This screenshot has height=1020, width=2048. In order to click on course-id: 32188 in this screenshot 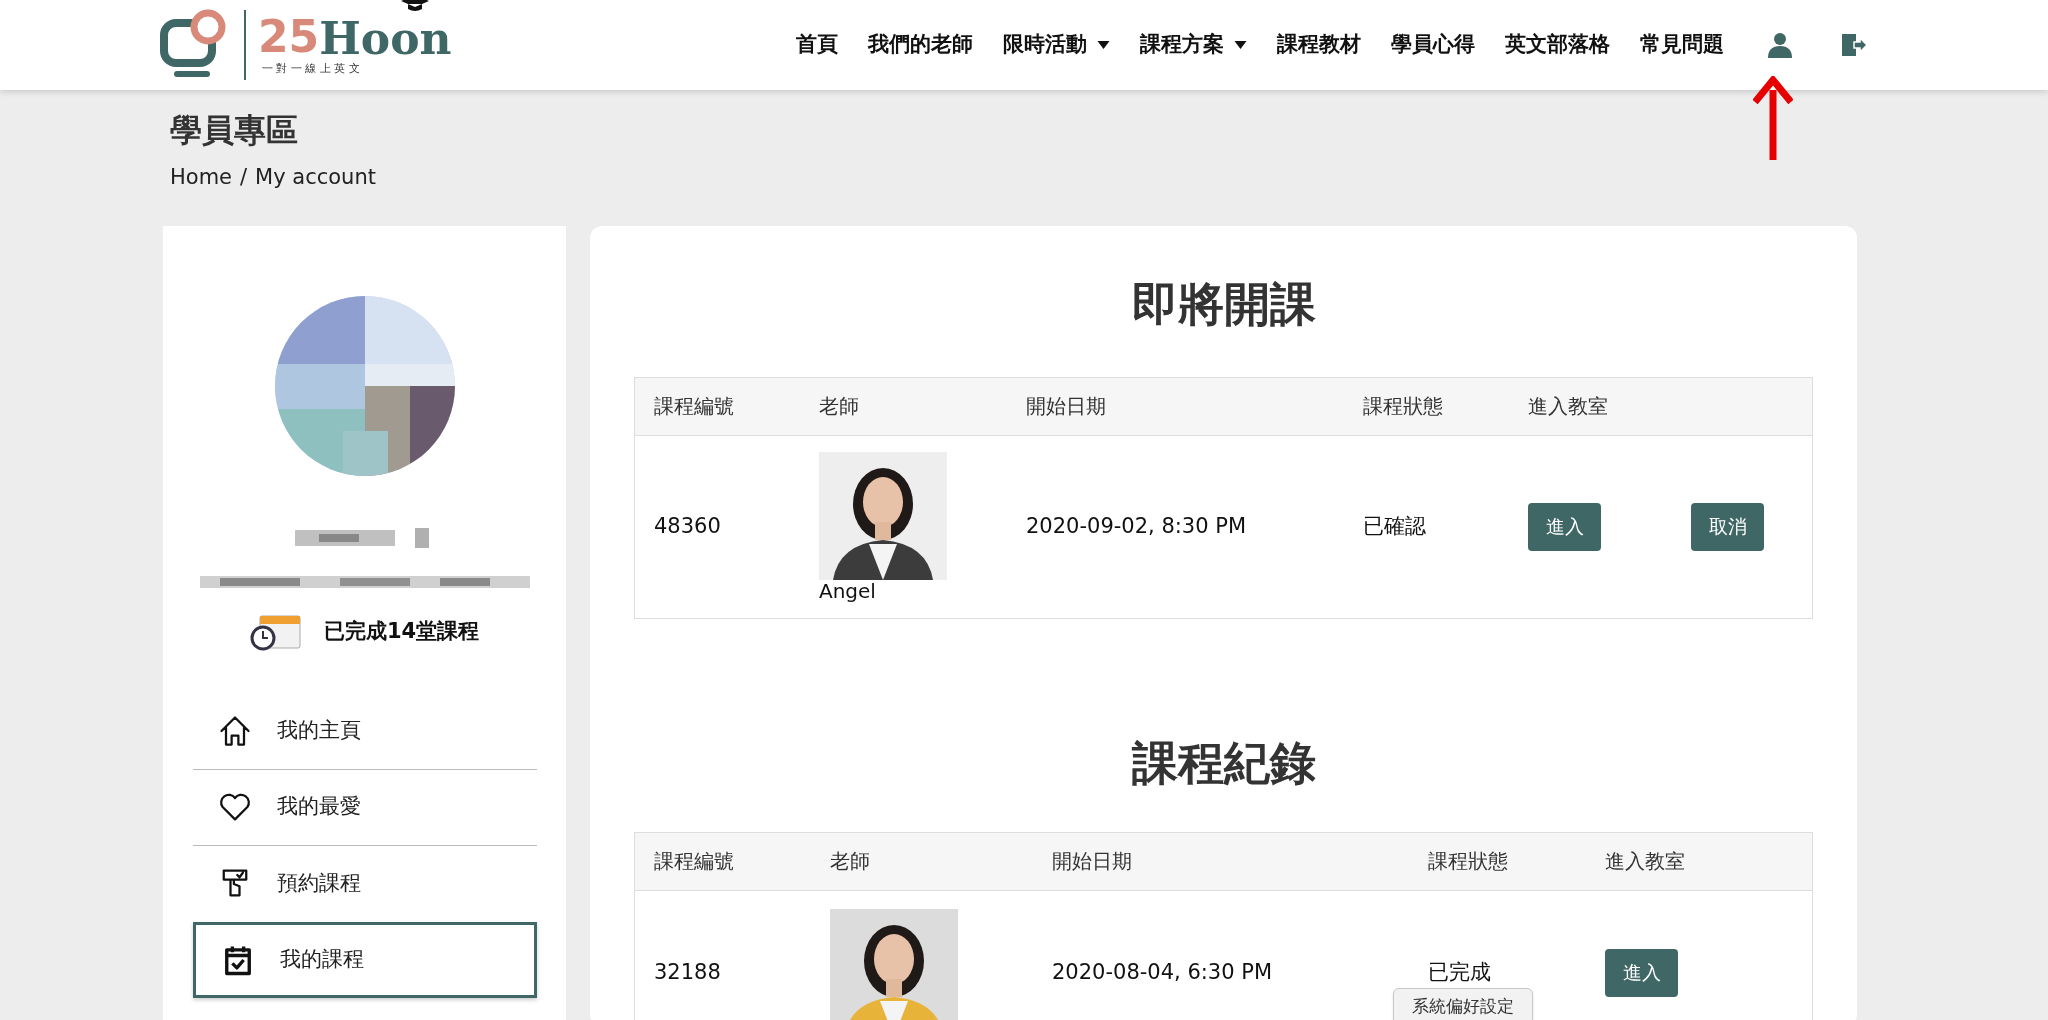, I will do `click(688, 972)`.